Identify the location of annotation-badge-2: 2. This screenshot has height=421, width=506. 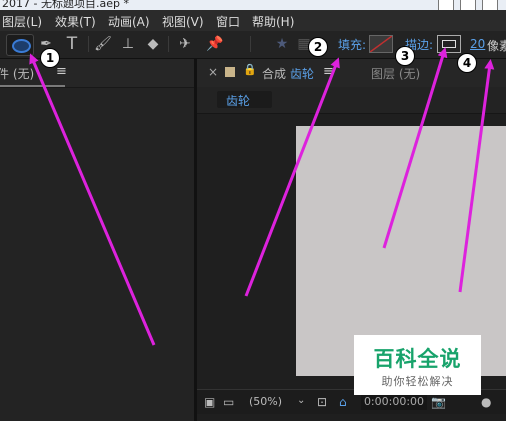
(318, 47).